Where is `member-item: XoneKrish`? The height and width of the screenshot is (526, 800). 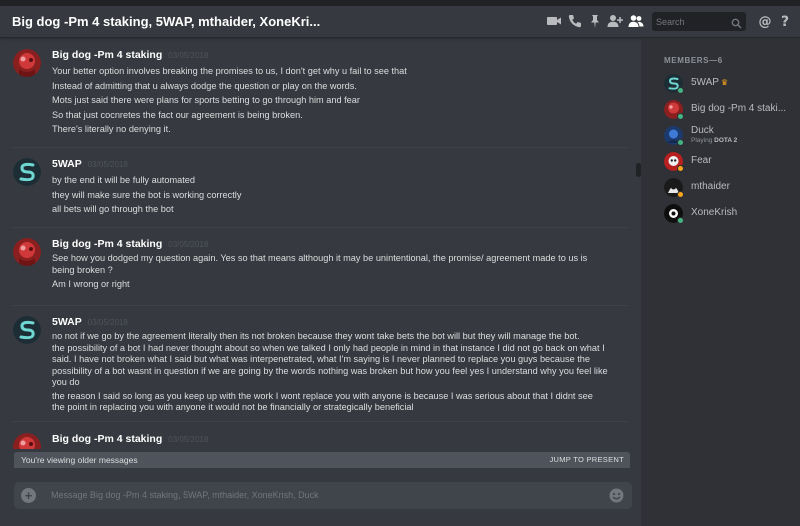
member-item: XoneKrish is located at coordinates (729, 215).